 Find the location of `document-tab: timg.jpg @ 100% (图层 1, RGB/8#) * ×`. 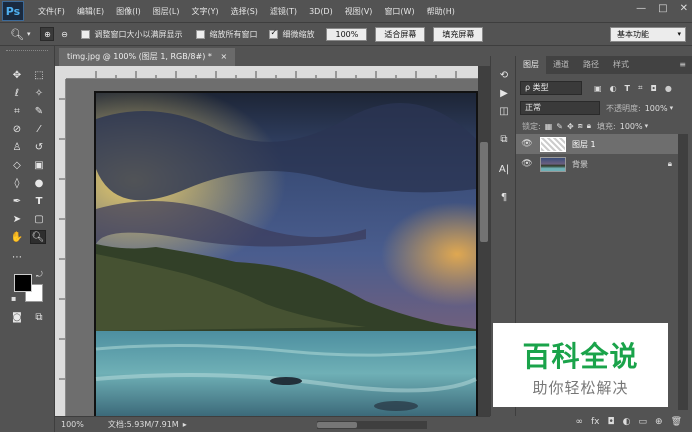

document-tab: timg.jpg @ 100% (图层 1, RGB/8#) * × is located at coordinates (147, 57).